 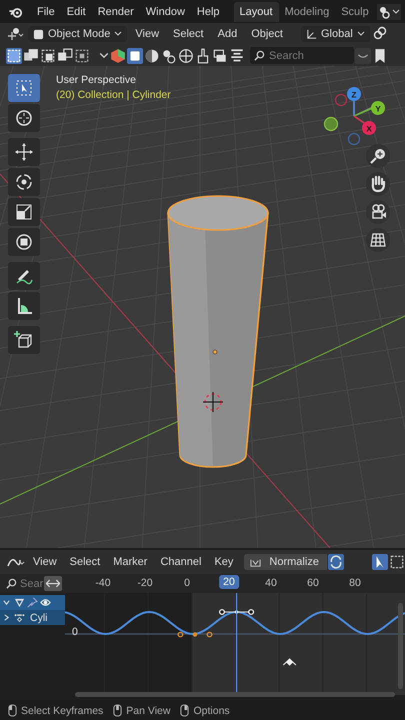 I want to click on menu-item: Edit, so click(x=76, y=12).